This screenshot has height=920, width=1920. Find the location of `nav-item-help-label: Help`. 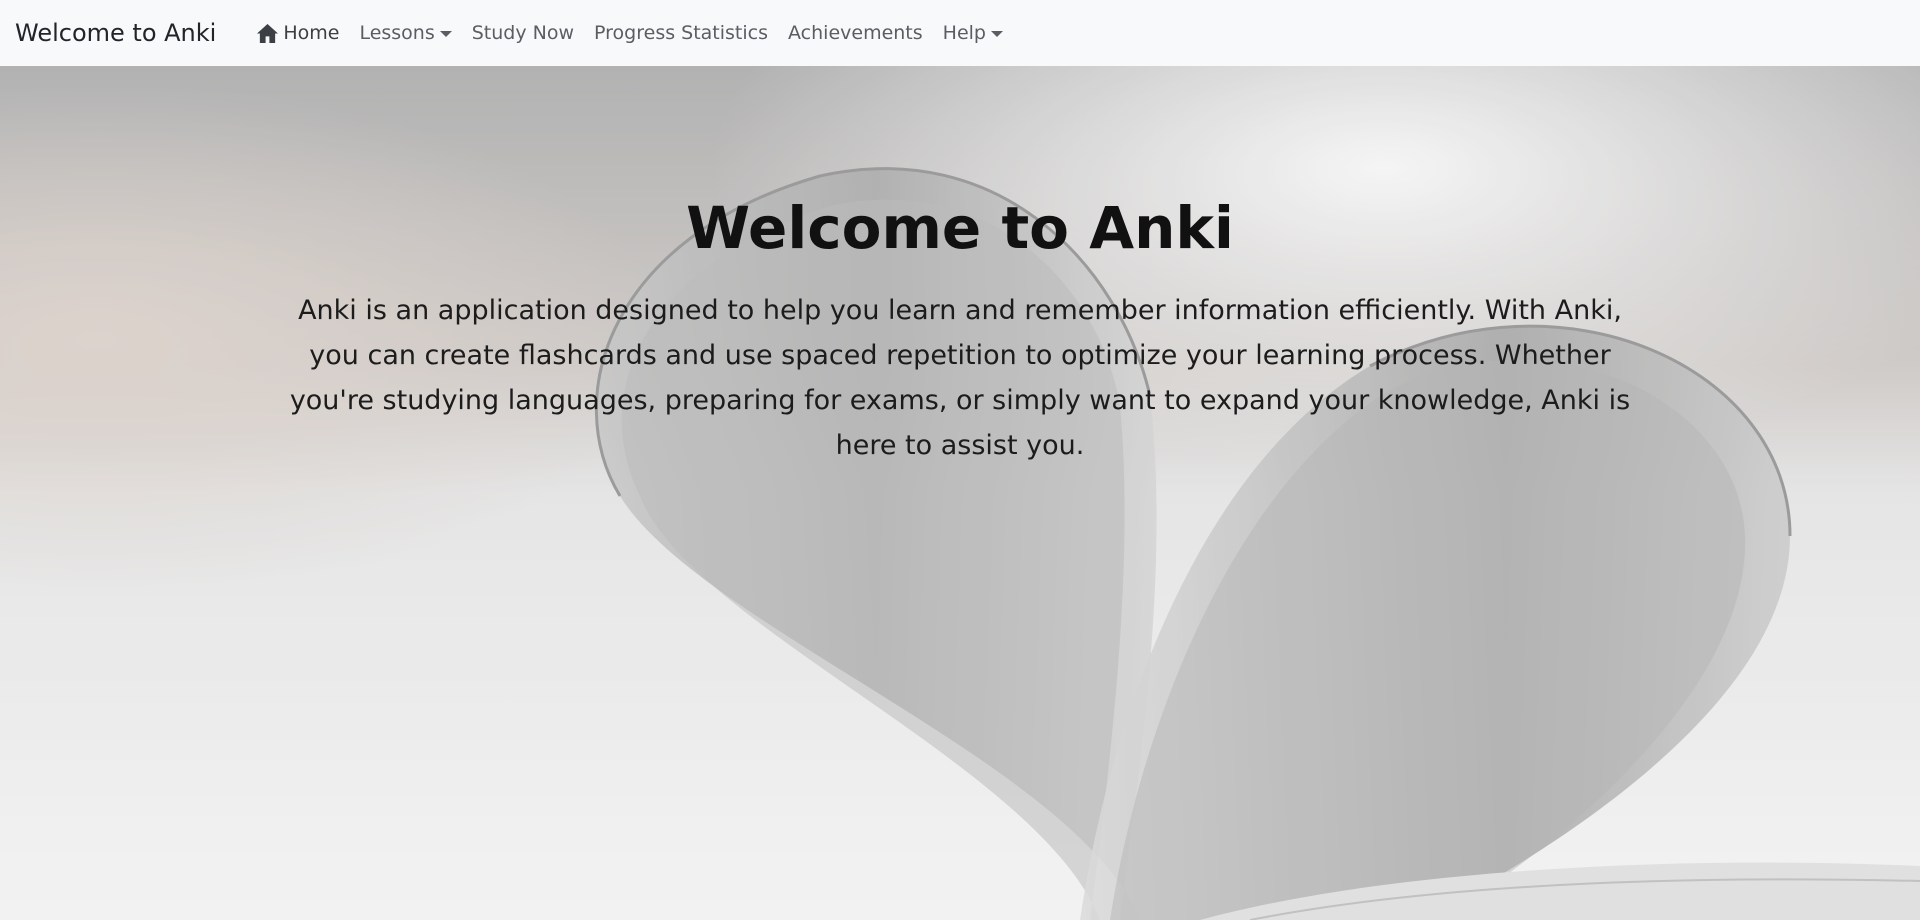

nav-item-help-label: Help is located at coordinates (964, 33).